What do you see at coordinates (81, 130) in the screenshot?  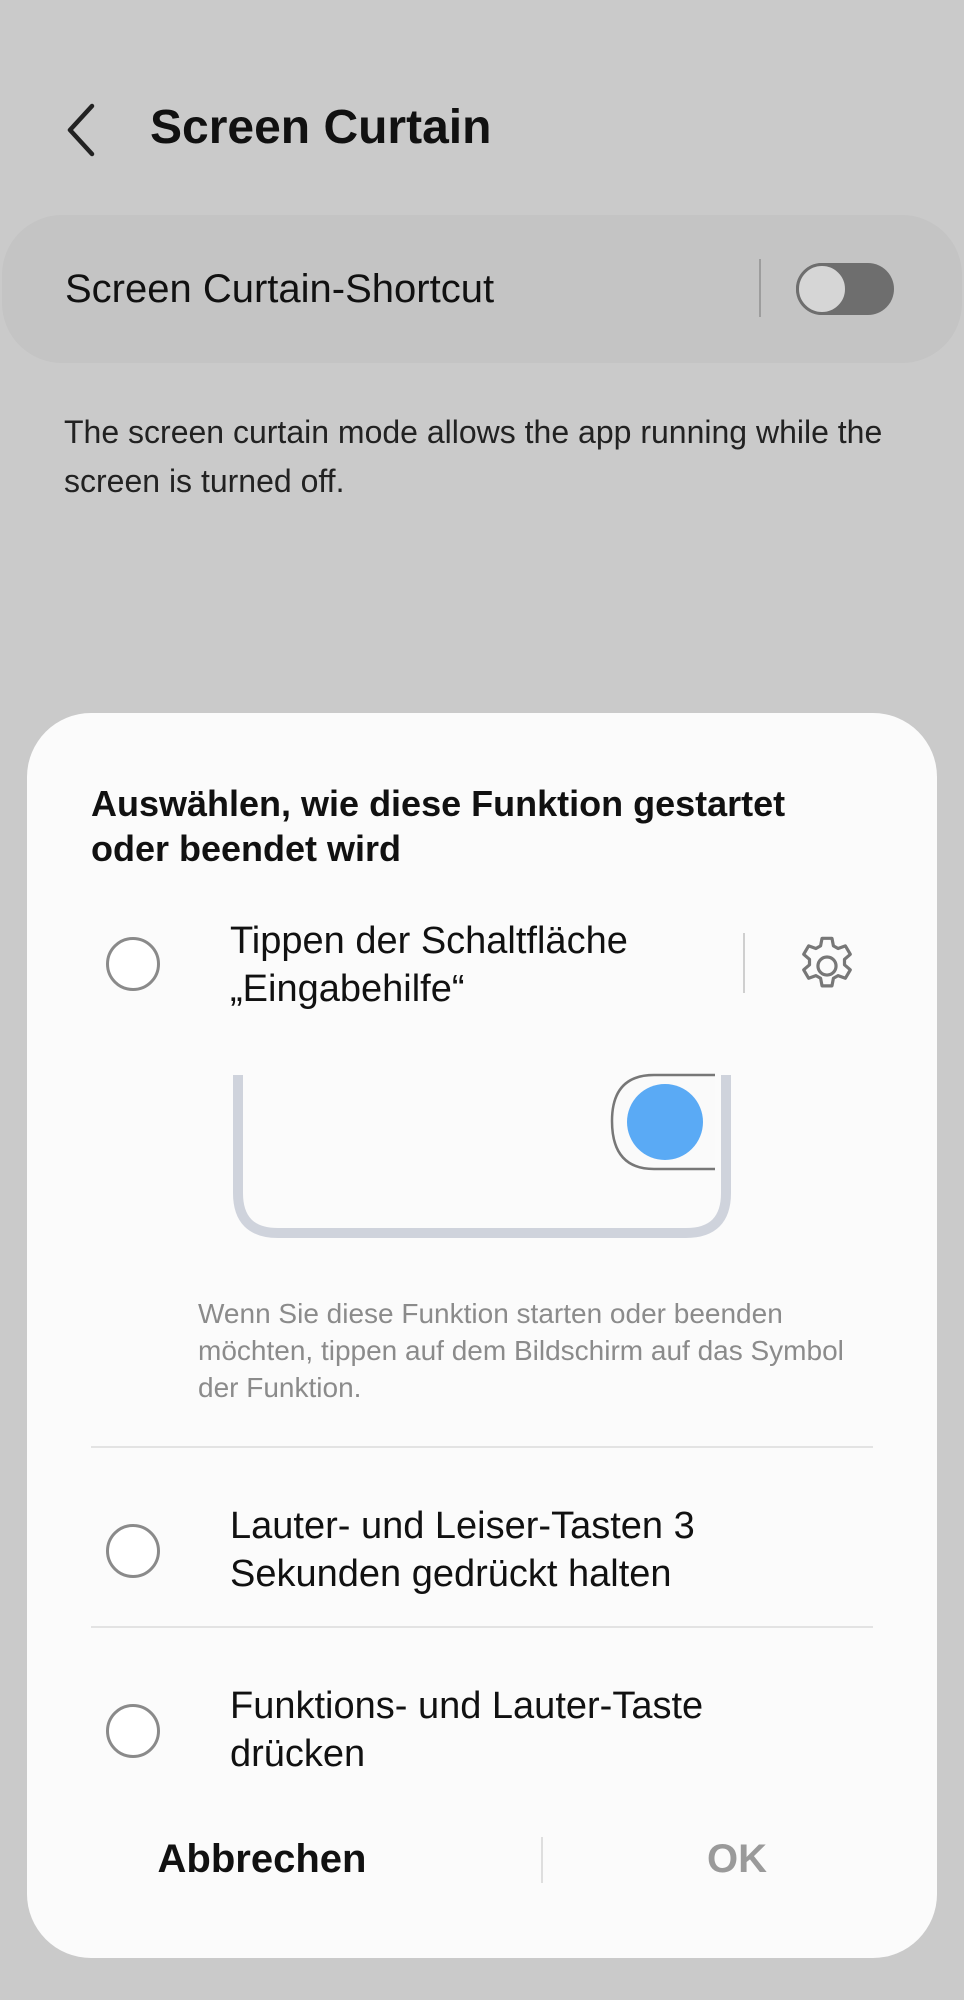 I see `chevron-left-icon` at bounding box center [81, 130].